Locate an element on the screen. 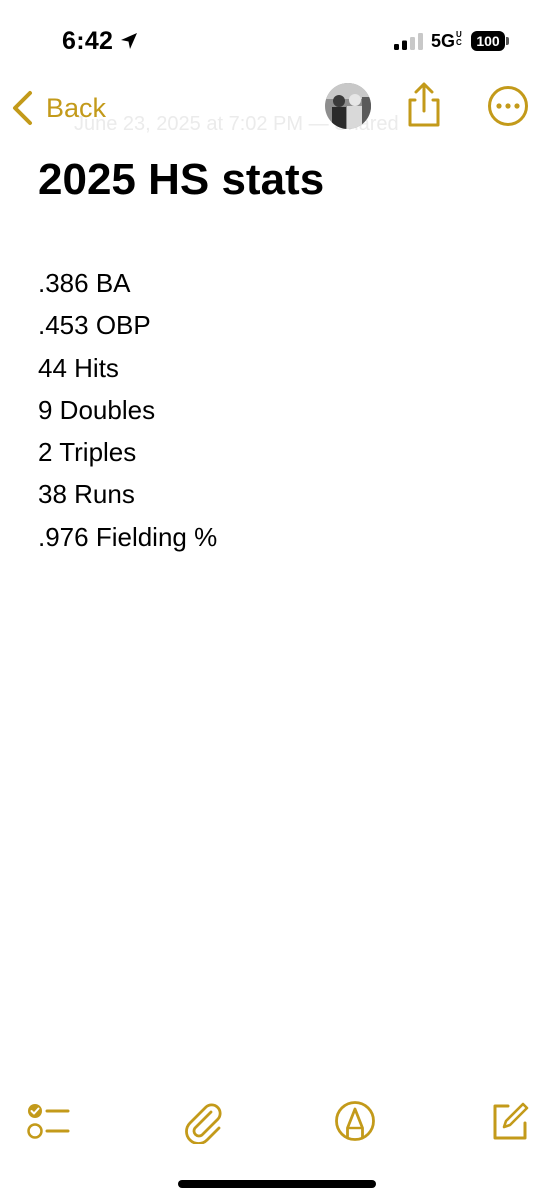  network-sup: UC is located at coordinates (459, 38).